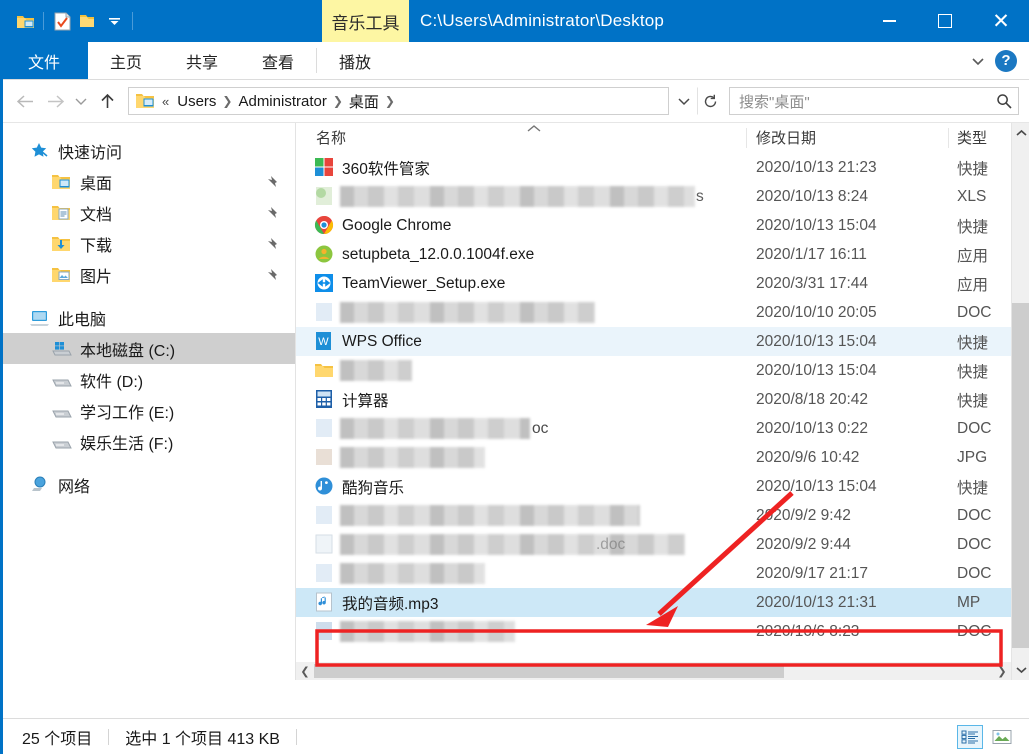 This screenshot has width=1029, height=754. I want to click on scroll-up-arrow-icon, so click(1020, 133).